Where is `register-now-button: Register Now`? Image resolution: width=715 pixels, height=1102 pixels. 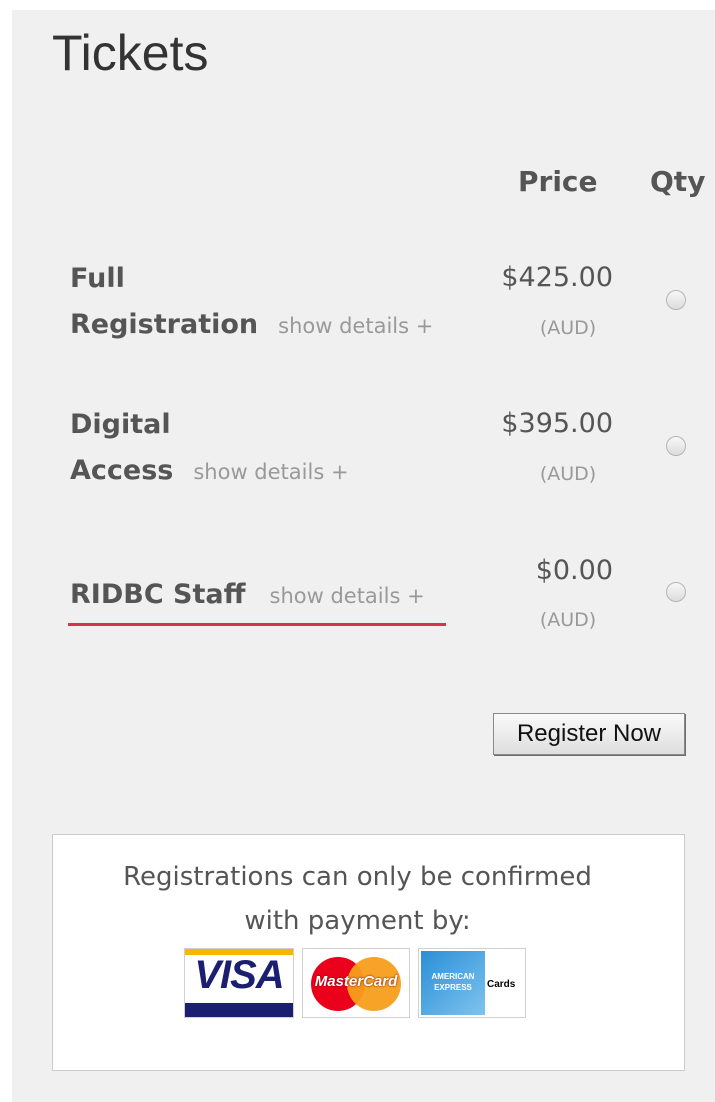 register-now-button: Register Now is located at coordinates (589, 734).